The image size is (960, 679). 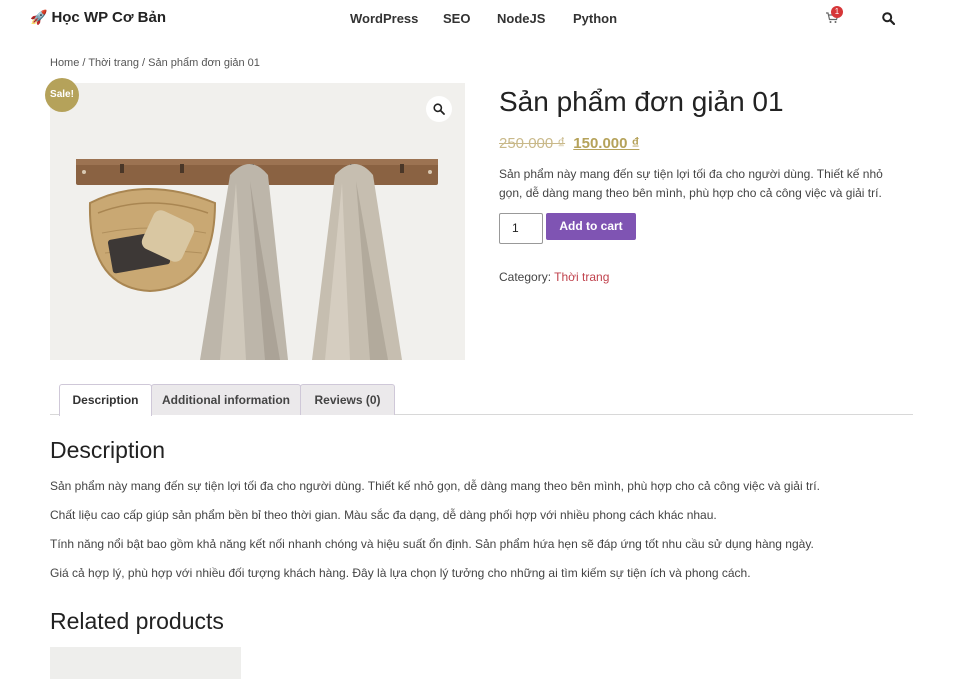 What do you see at coordinates (347, 399) in the screenshot?
I see `tab-reviews: Reviews (0)` at bounding box center [347, 399].